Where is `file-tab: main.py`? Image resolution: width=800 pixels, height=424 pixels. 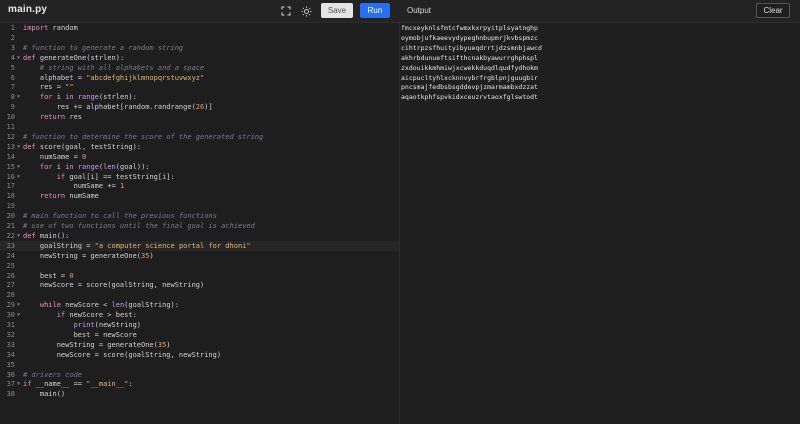 file-tab: main.py is located at coordinates (27, 9).